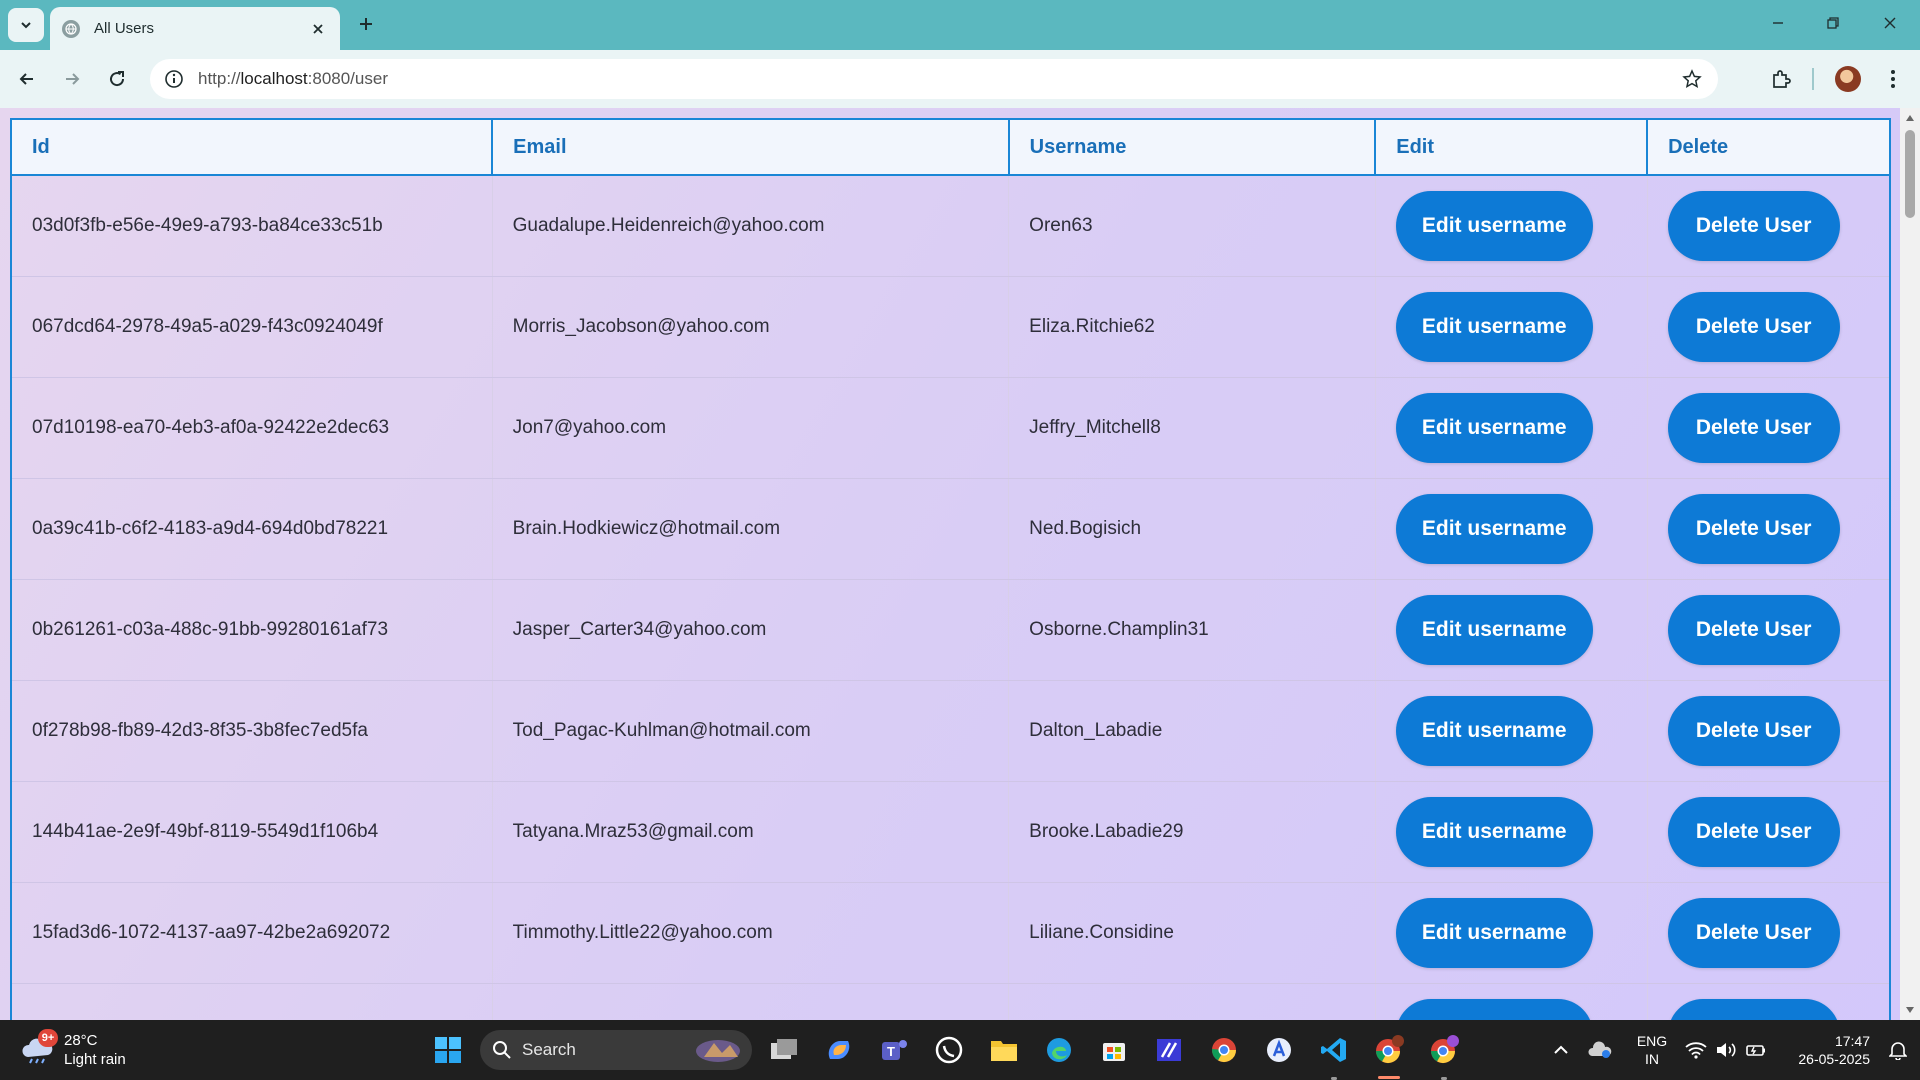 The width and height of the screenshot is (1920, 1080). What do you see at coordinates (1192, 630) in the screenshot?
I see `cell-username: Osborne.Champlin31` at bounding box center [1192, 630].